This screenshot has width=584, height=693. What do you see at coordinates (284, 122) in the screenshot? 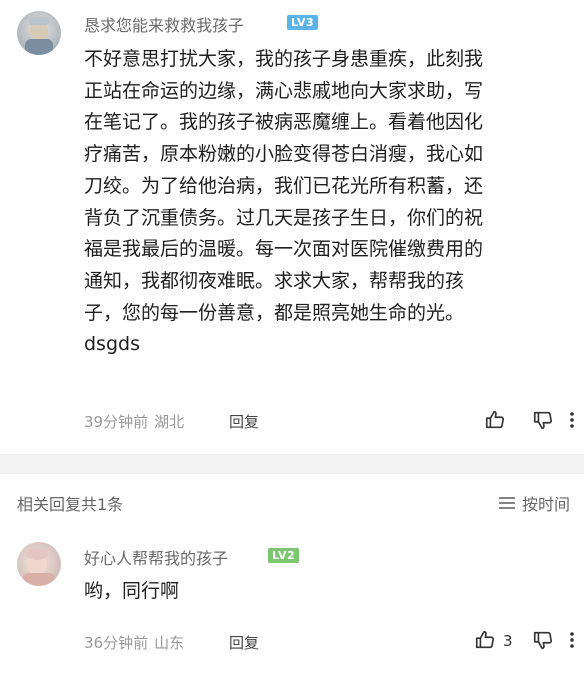
I see `comment-text-line: 在笔记了。我的孩子被病恶魔缠上。看着他因化` at bounding box center [284, 122].